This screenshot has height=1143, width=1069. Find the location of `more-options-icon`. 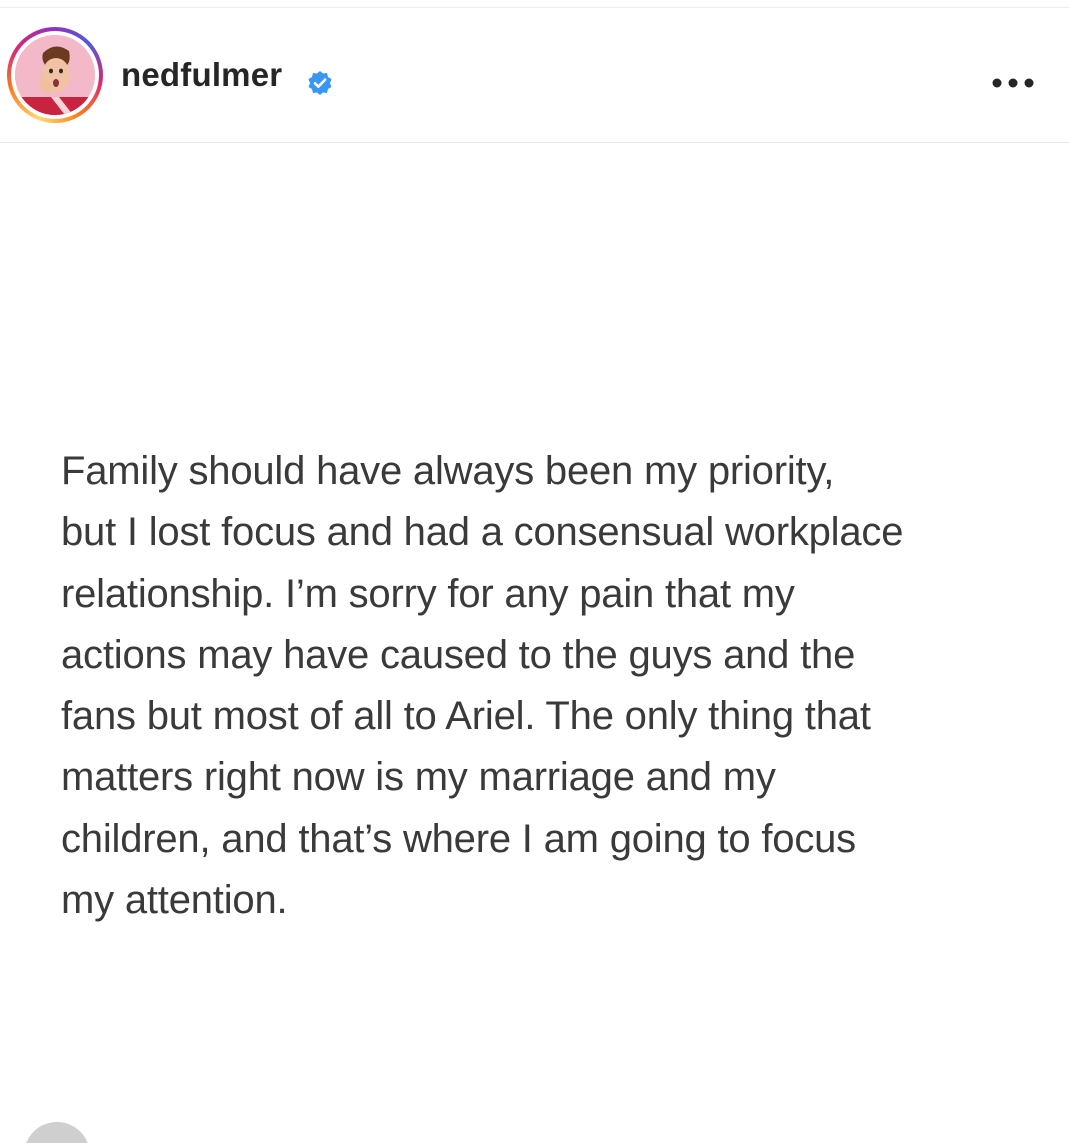

more-options-icon is located at coordinates (1013, 83).